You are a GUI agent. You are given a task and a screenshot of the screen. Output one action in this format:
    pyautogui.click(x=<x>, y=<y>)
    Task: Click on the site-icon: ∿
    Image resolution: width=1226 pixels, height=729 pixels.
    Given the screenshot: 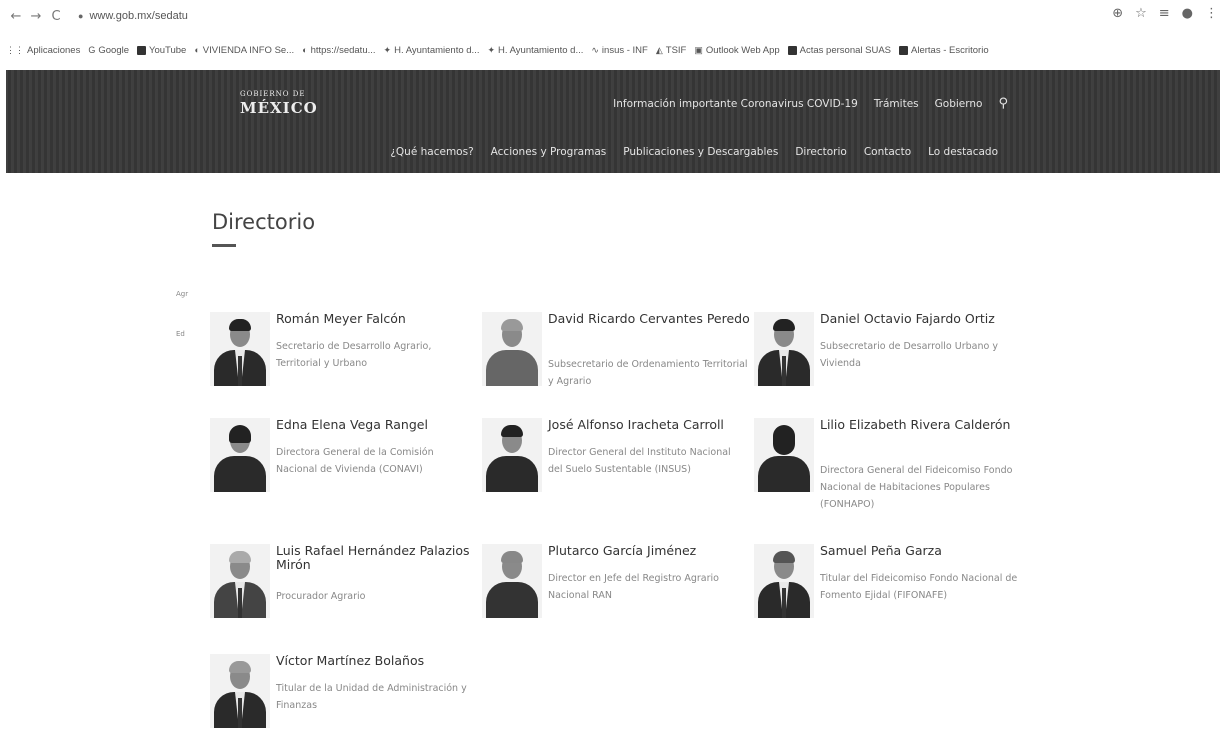 What is the action you would take?
    pyautogui.click(x=595, y=49)
    